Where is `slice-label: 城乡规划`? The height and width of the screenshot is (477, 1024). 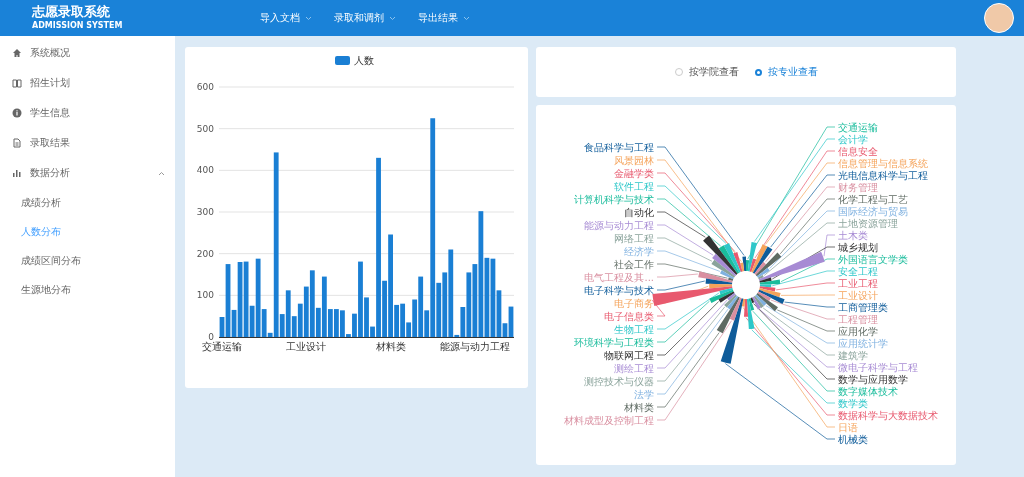
slice-label: 城乡规划 is located at coordinates (858, 247).